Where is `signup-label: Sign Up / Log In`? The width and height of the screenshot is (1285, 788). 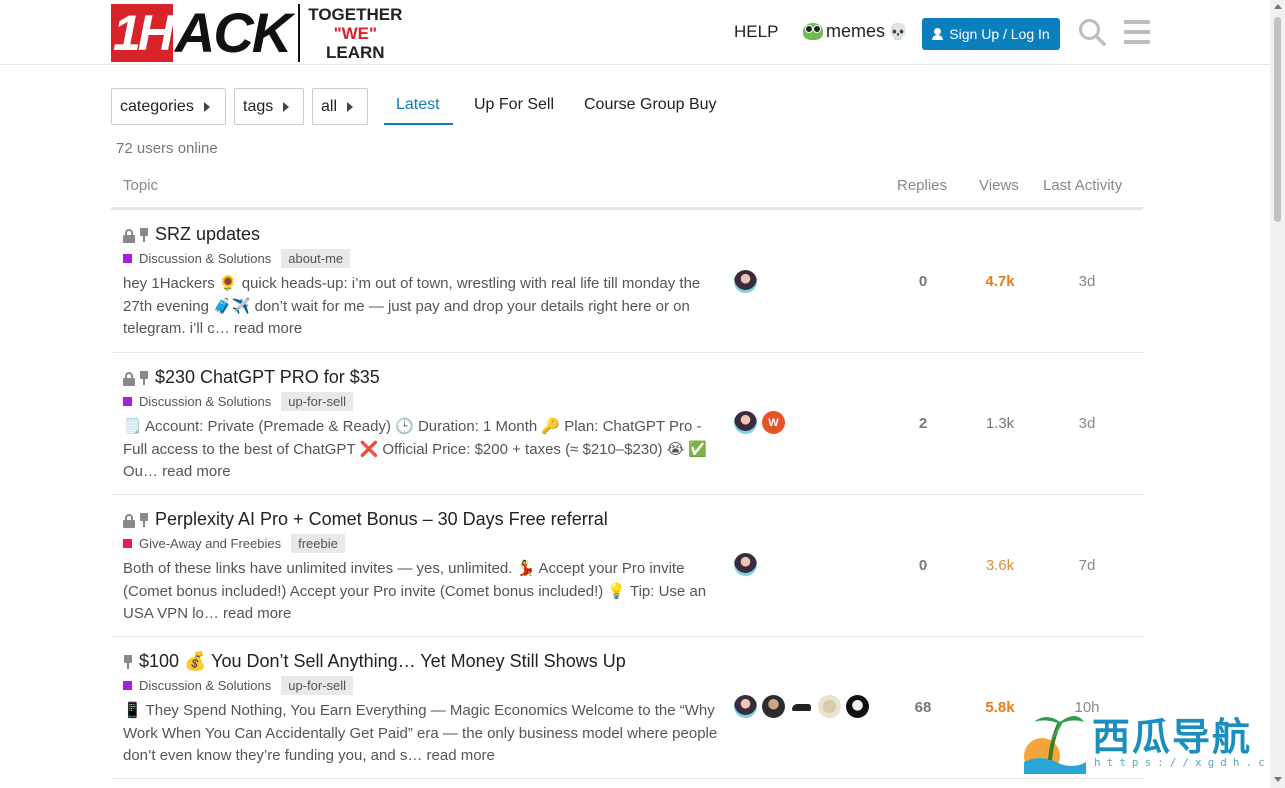
signup-label: Sign Up / Log In is located at coordinates (999, 34).